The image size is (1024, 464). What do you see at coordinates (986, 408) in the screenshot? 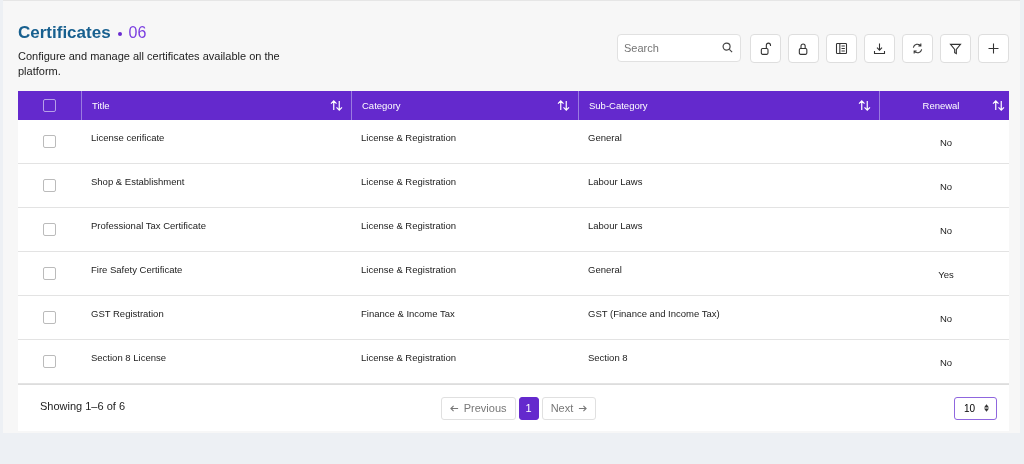
I see `updown-caret-icon` at bounding box center [986, 408].